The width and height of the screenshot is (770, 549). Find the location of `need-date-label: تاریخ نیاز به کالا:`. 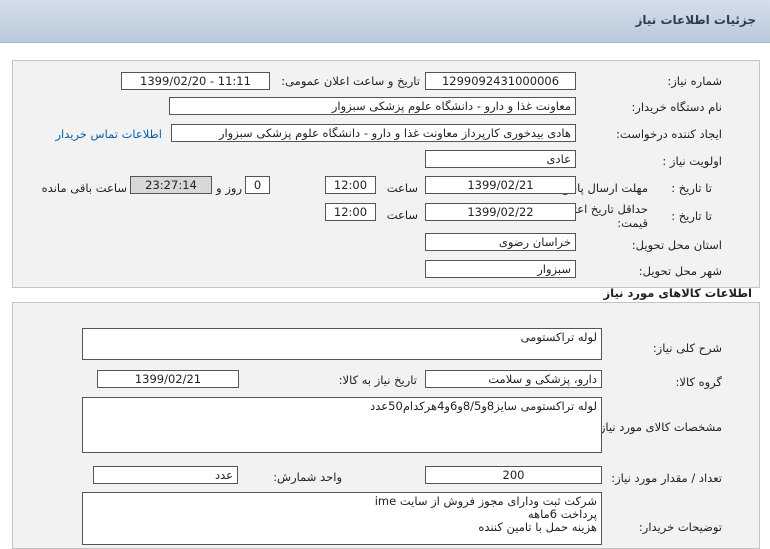

need-date-label: تاریخ نیاز به کالا: is located at coordinates (377, 380).